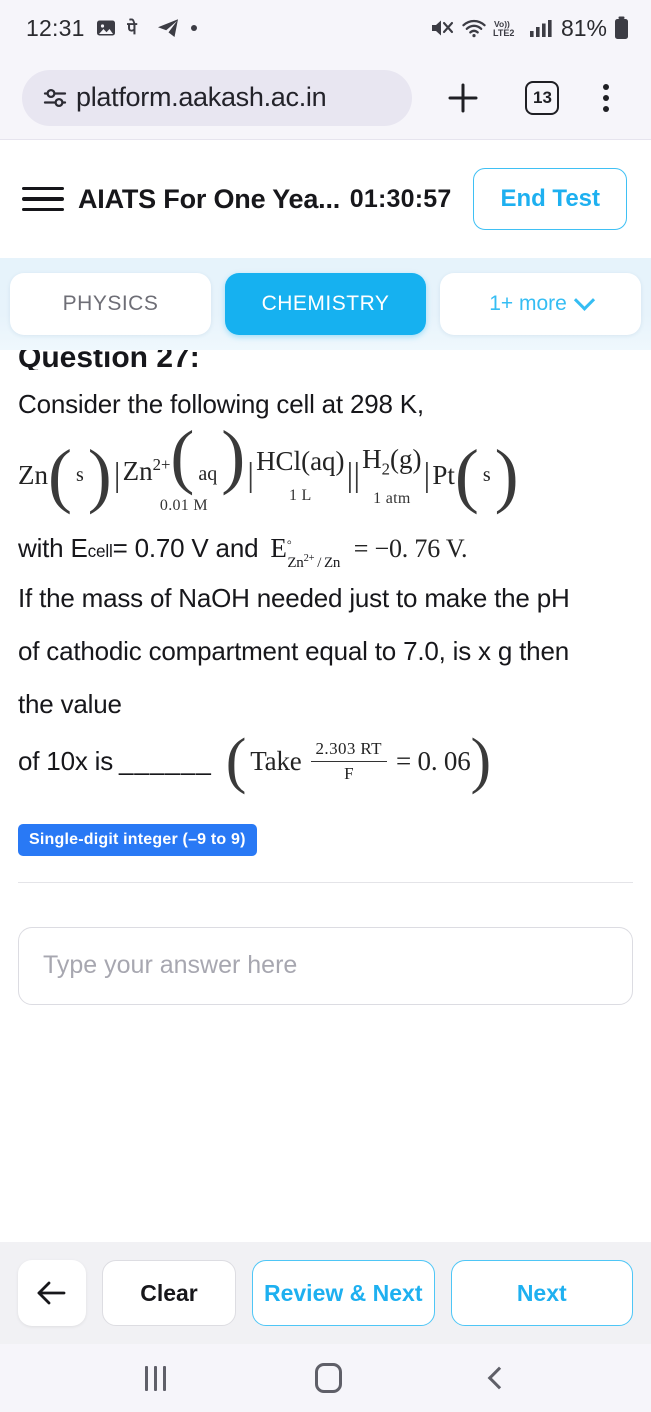  What do you see at coordinates (621, 28) in the screenshot?
I see `battery-icon` at bounding box center [621, 28].